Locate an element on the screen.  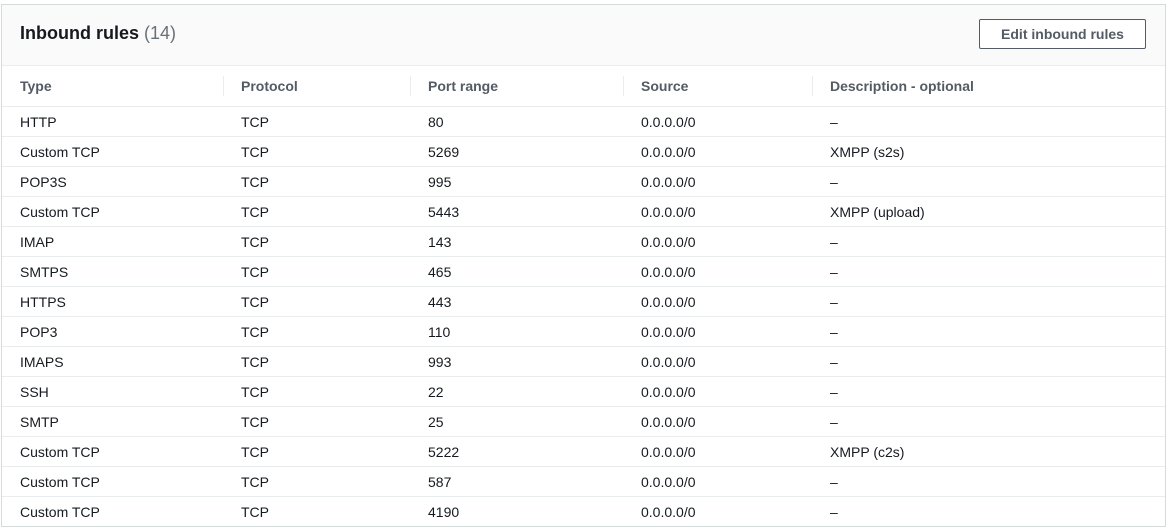
table-row: Custom TCP TCP 587 0.0.0.0/0– is located at coordinates (583, 481).